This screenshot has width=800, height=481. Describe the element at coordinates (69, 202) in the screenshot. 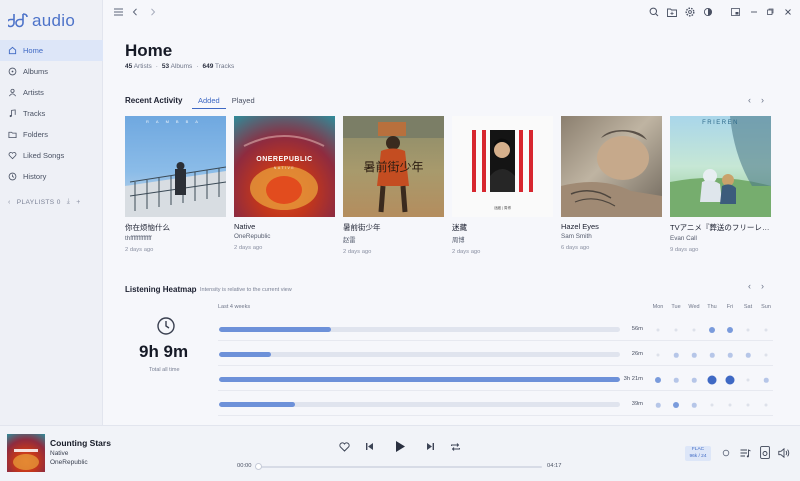

I see `import-playlist-icon: ⤓` at that location.